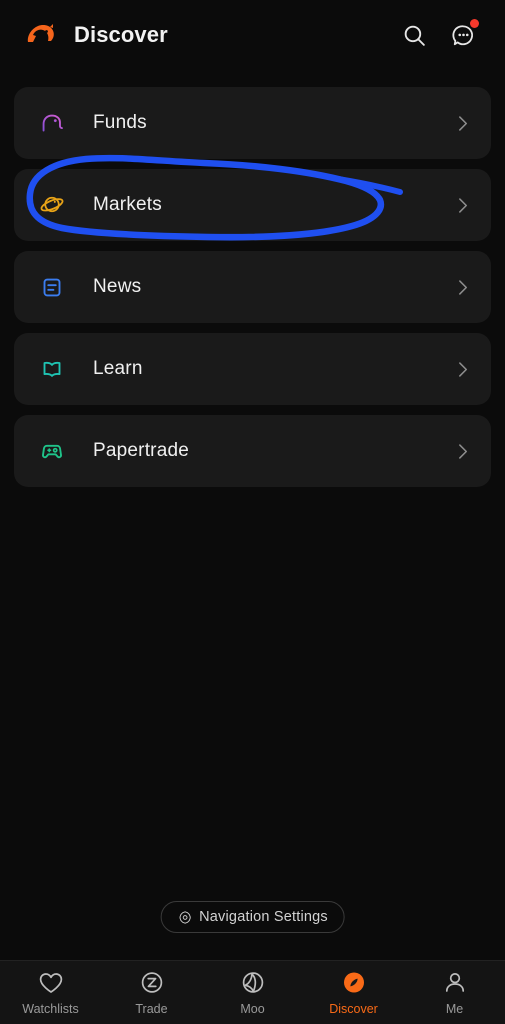  Describe the element at coordinates (52, 123) in the screenshot. I see `elephant-icon` at that location.